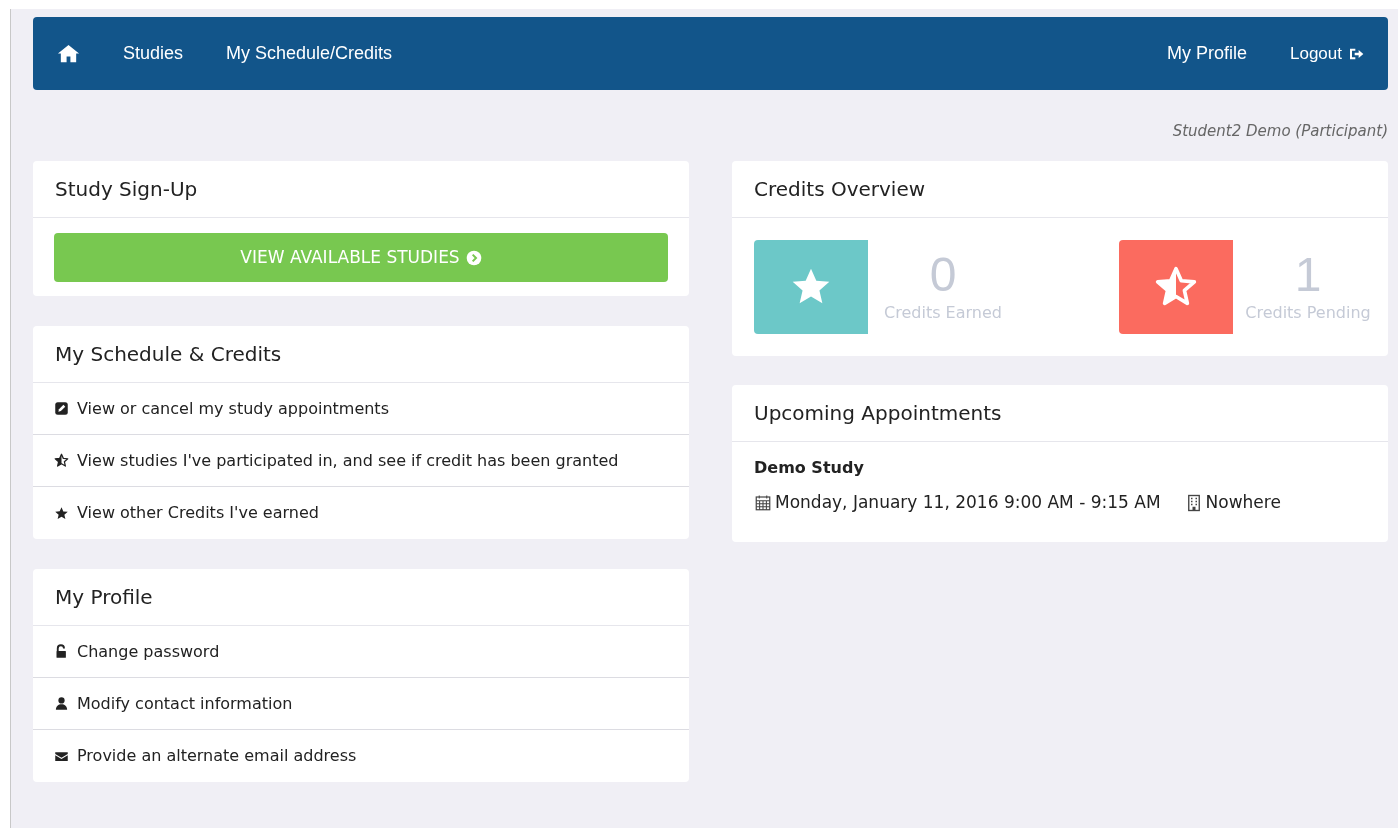 This screenshot has width=1398, height=828. What do you see at coordinates (61, 513) in the screenshot?
I see `star-icon` at bounding box center [61, 513].